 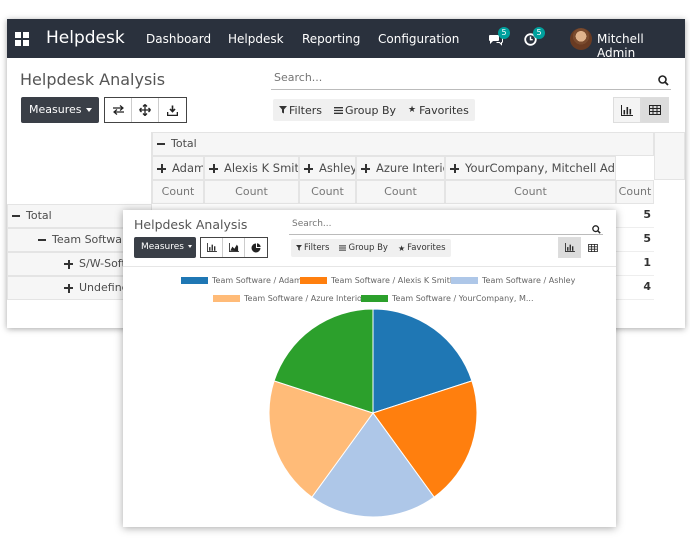 I want to click on measure-header-total: Count, so click(x=635, y=192).